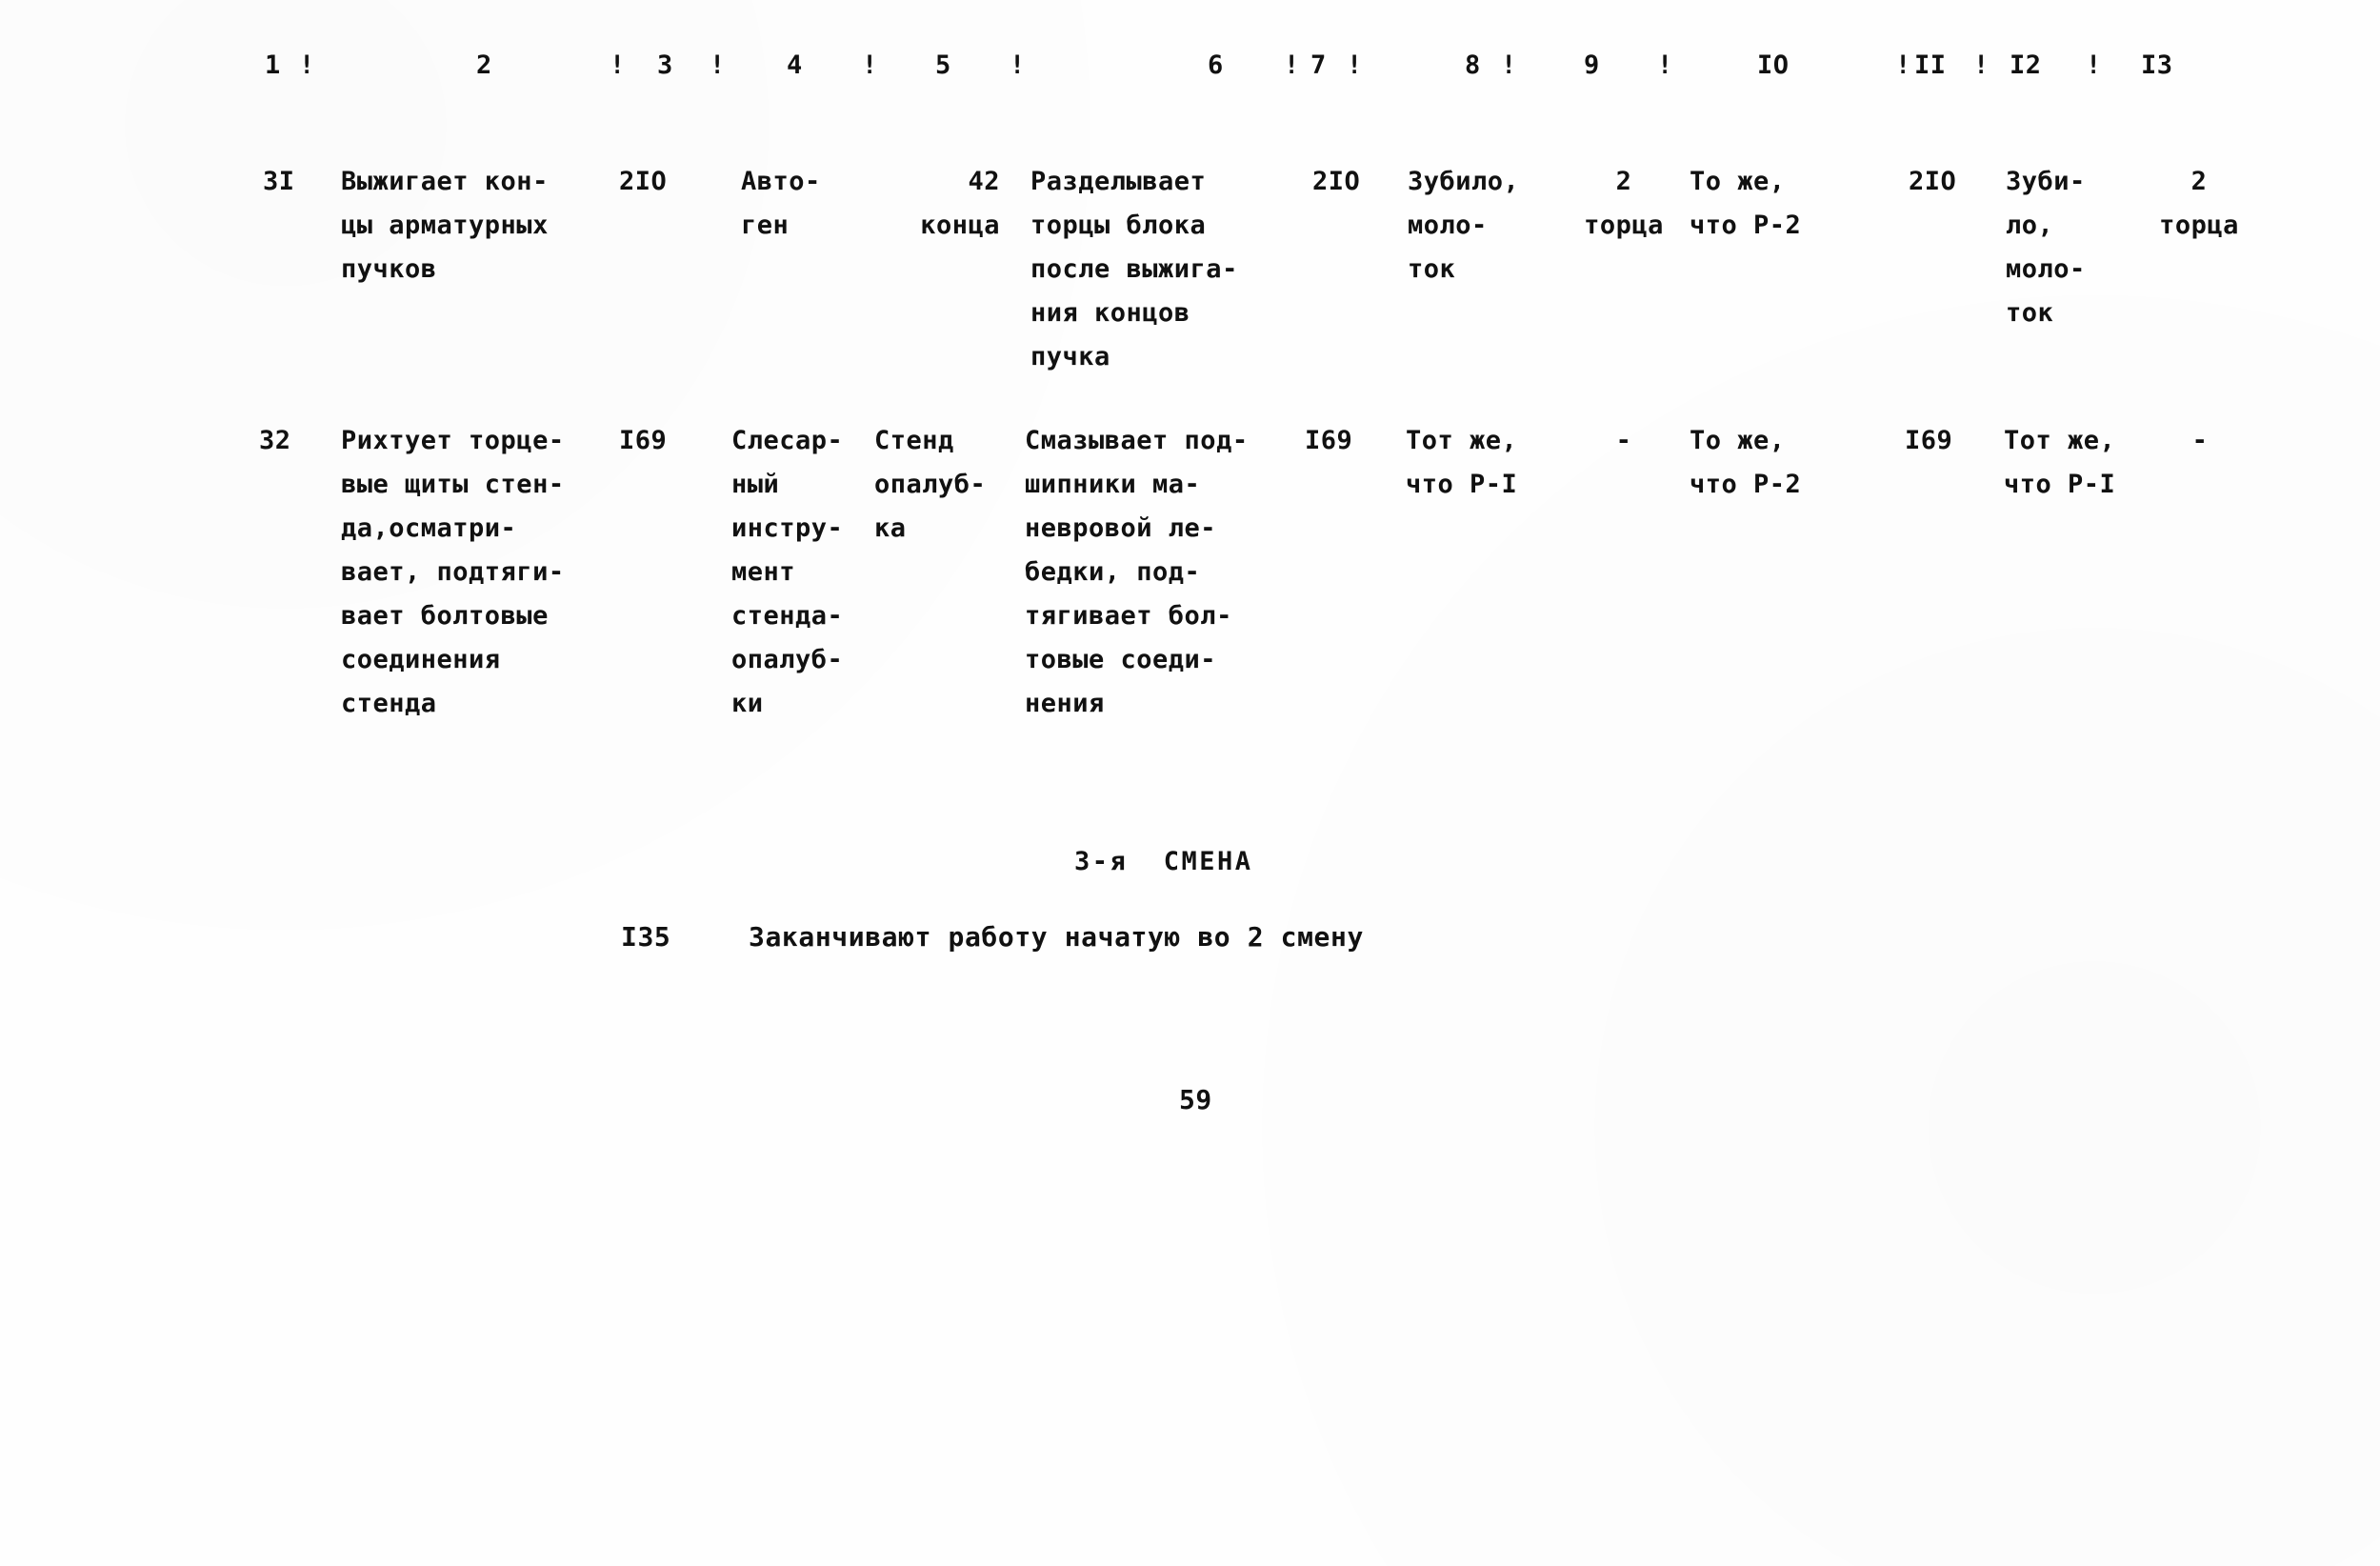 This screenshot has width=2380, height=1566. I want to click on row-31-col-11-quantity: 2IO, so click(1933, 181).